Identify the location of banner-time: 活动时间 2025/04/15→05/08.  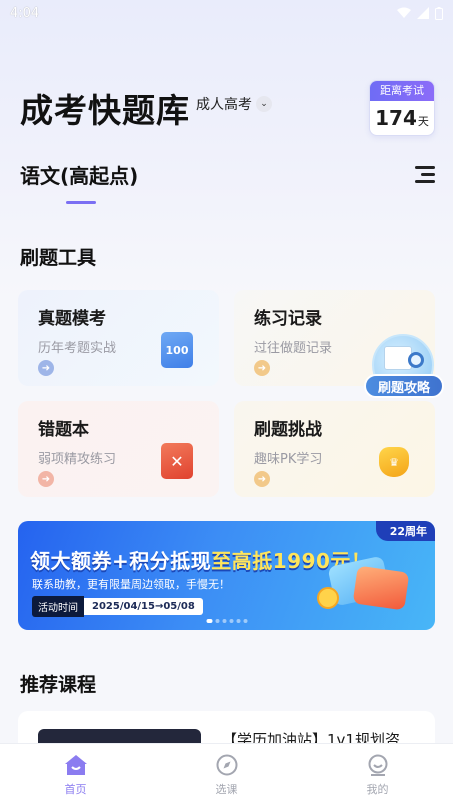
(117, 606).